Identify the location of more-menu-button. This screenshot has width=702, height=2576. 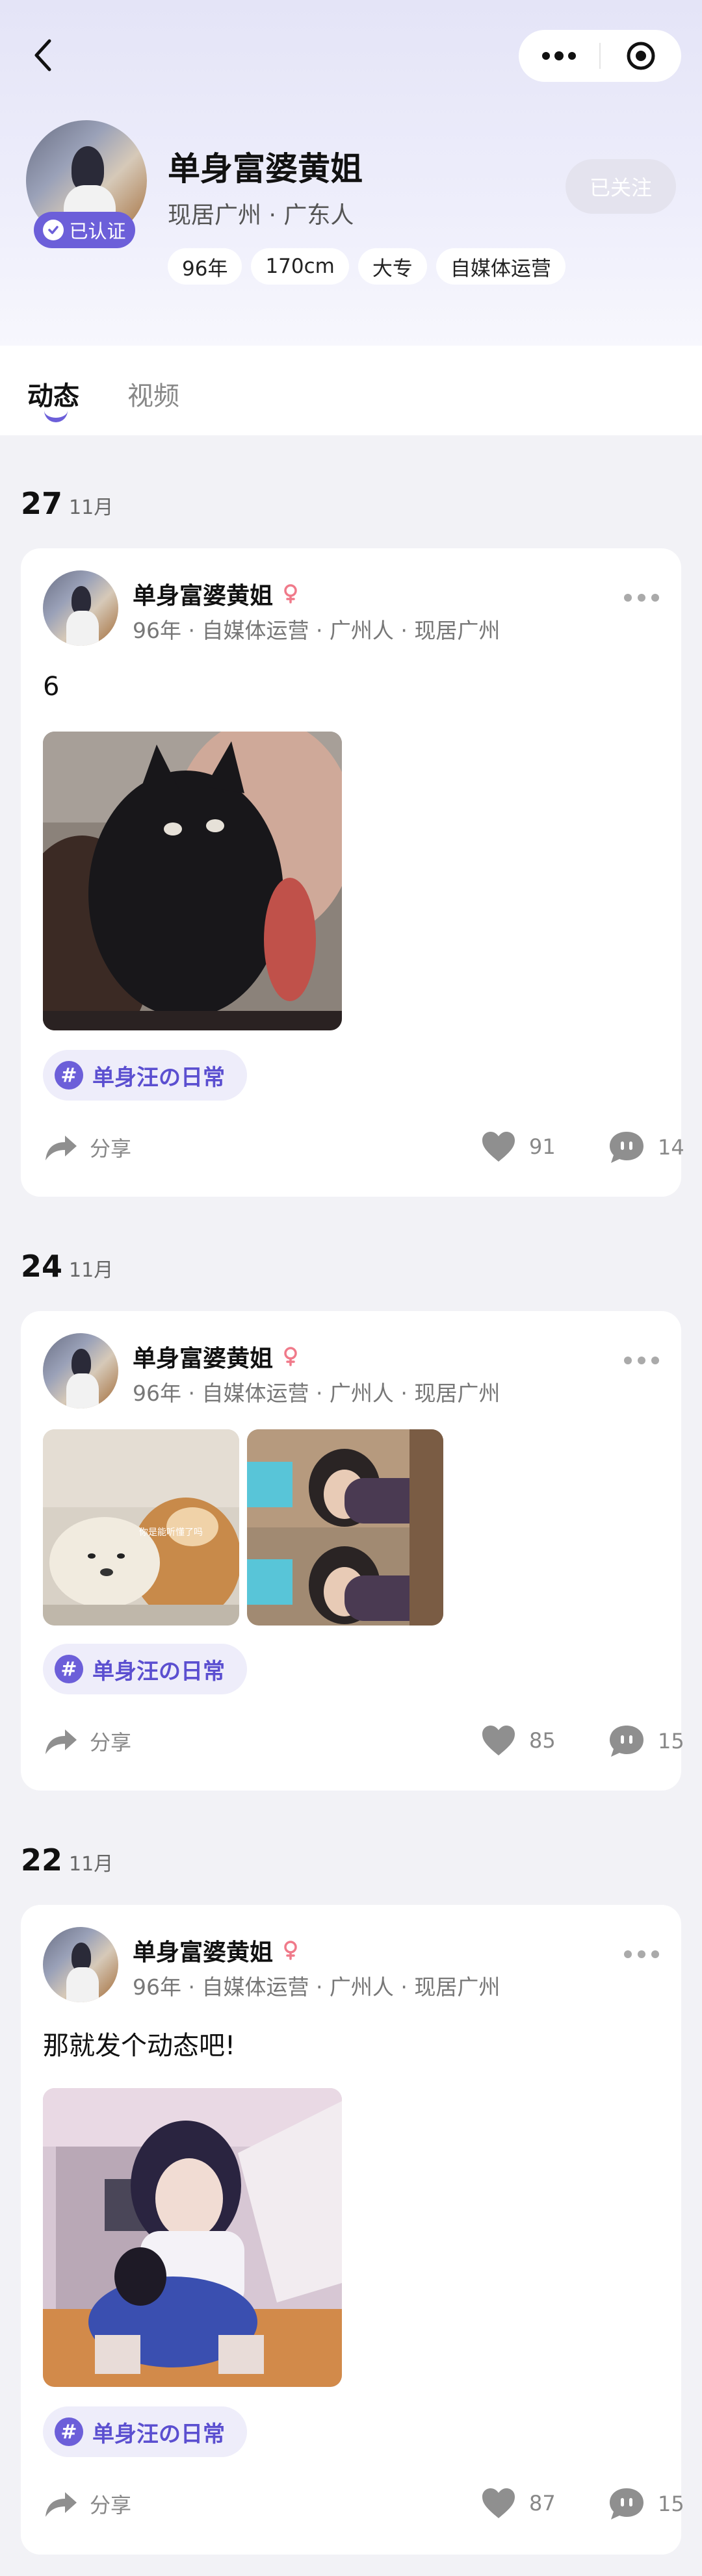
(559, 56).